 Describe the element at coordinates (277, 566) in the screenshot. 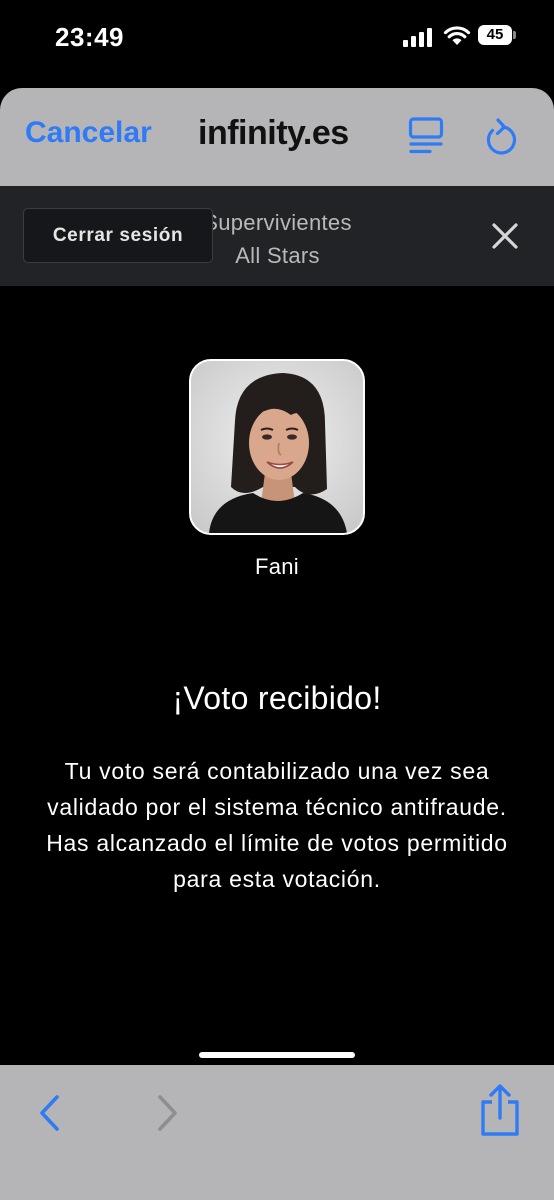

I see `contestant-name: Fani` at that location.